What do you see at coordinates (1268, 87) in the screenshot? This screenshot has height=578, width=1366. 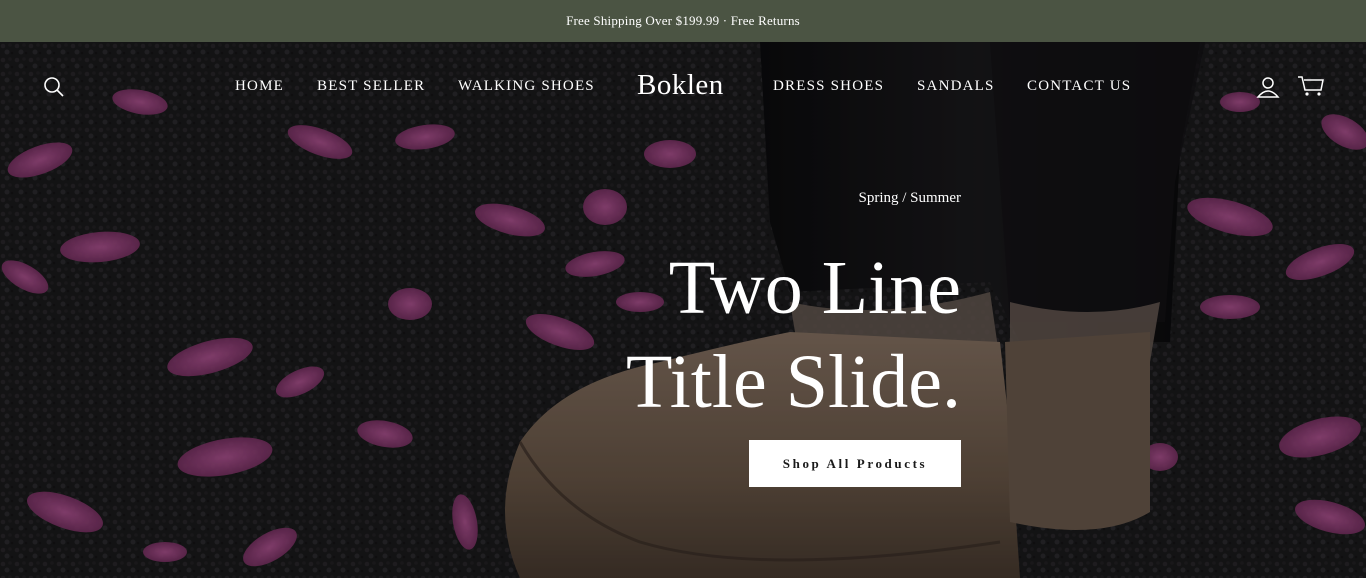 I see `user-icon` at bounding box center [1268, 87].